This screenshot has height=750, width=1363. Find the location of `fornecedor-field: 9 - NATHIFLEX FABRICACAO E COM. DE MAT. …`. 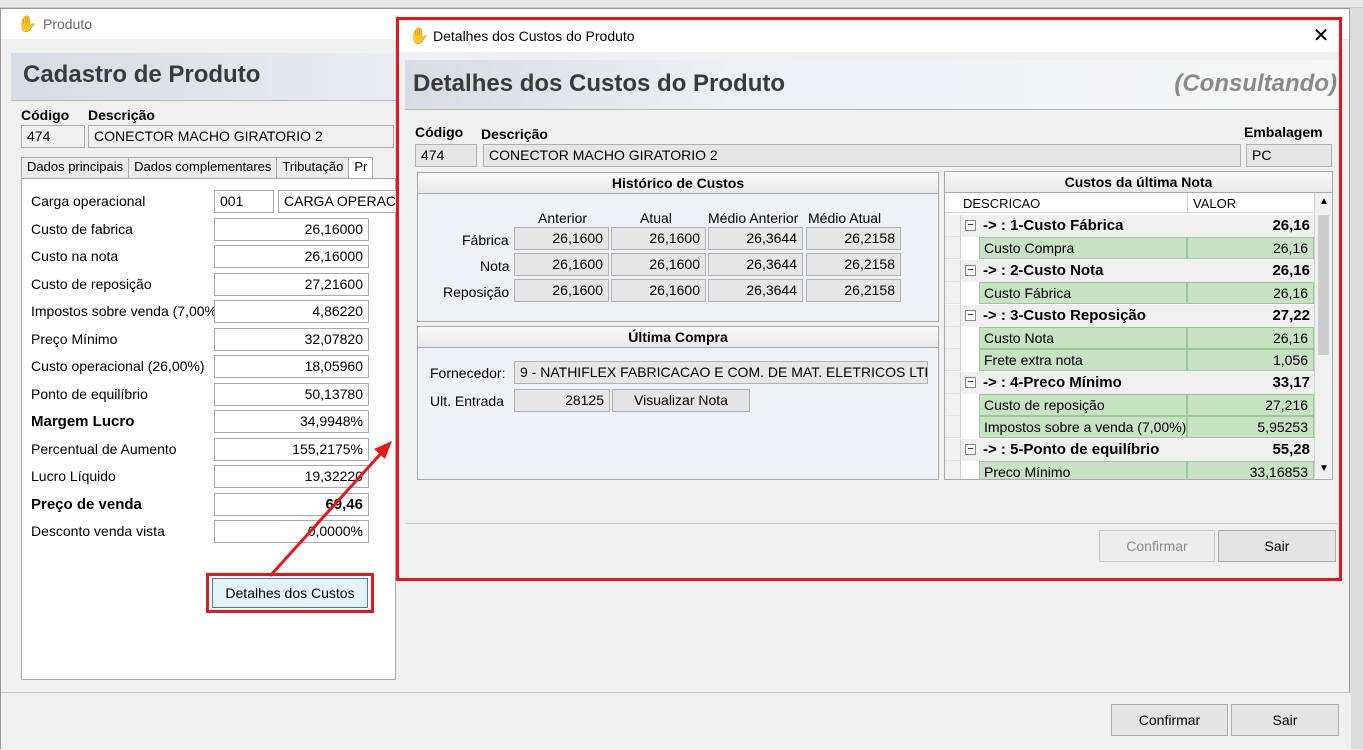

fornecedor-field: 9 - NATHIFLEX FABRICACAO E COM. DE MAT. … is located at coordinates (721, 372).